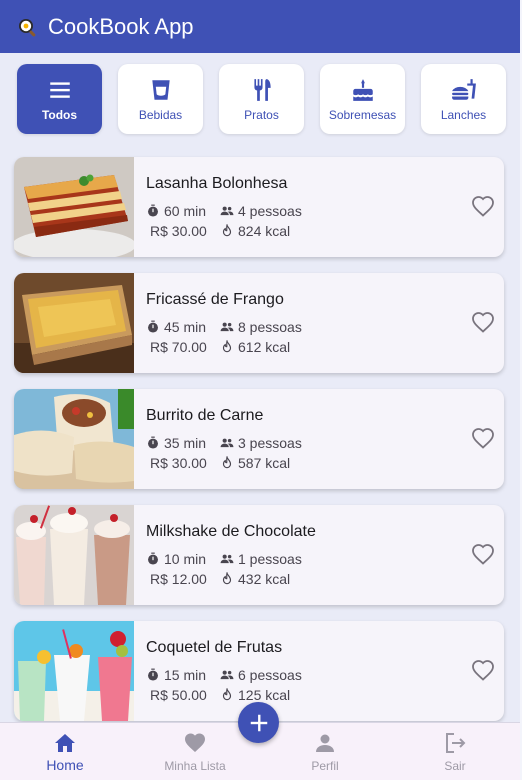  Describe the element at coordinates (325, 743) in the screenshot. I see `person-icon` at that location.